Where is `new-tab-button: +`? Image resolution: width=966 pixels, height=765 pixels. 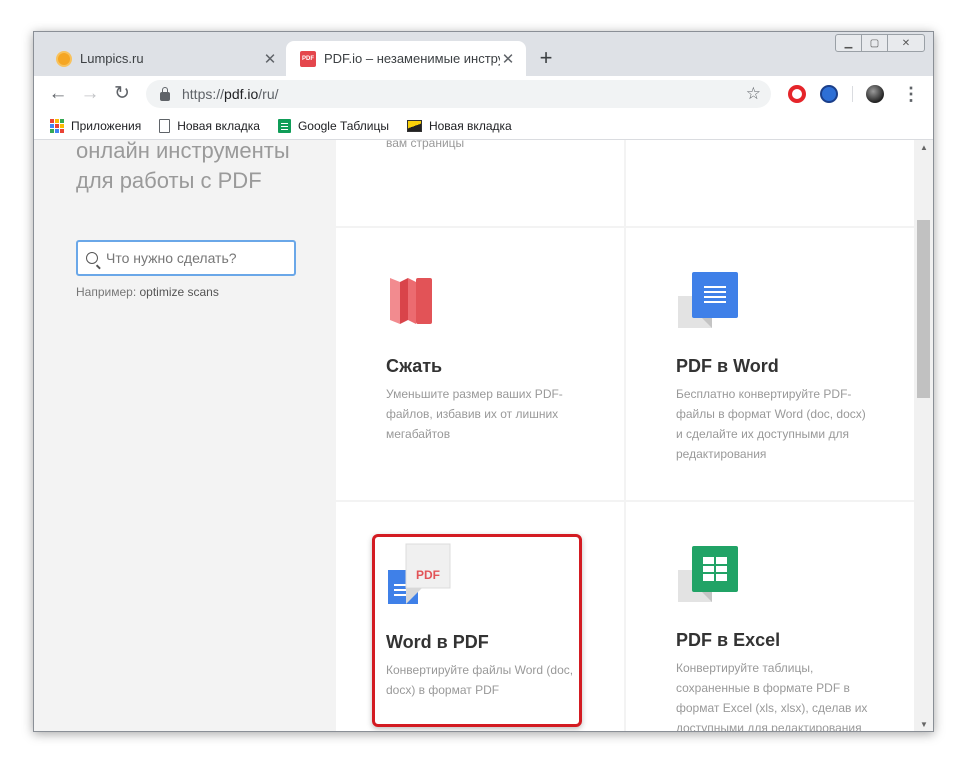 new-tab-button: + is located at coordinates (546, 58).